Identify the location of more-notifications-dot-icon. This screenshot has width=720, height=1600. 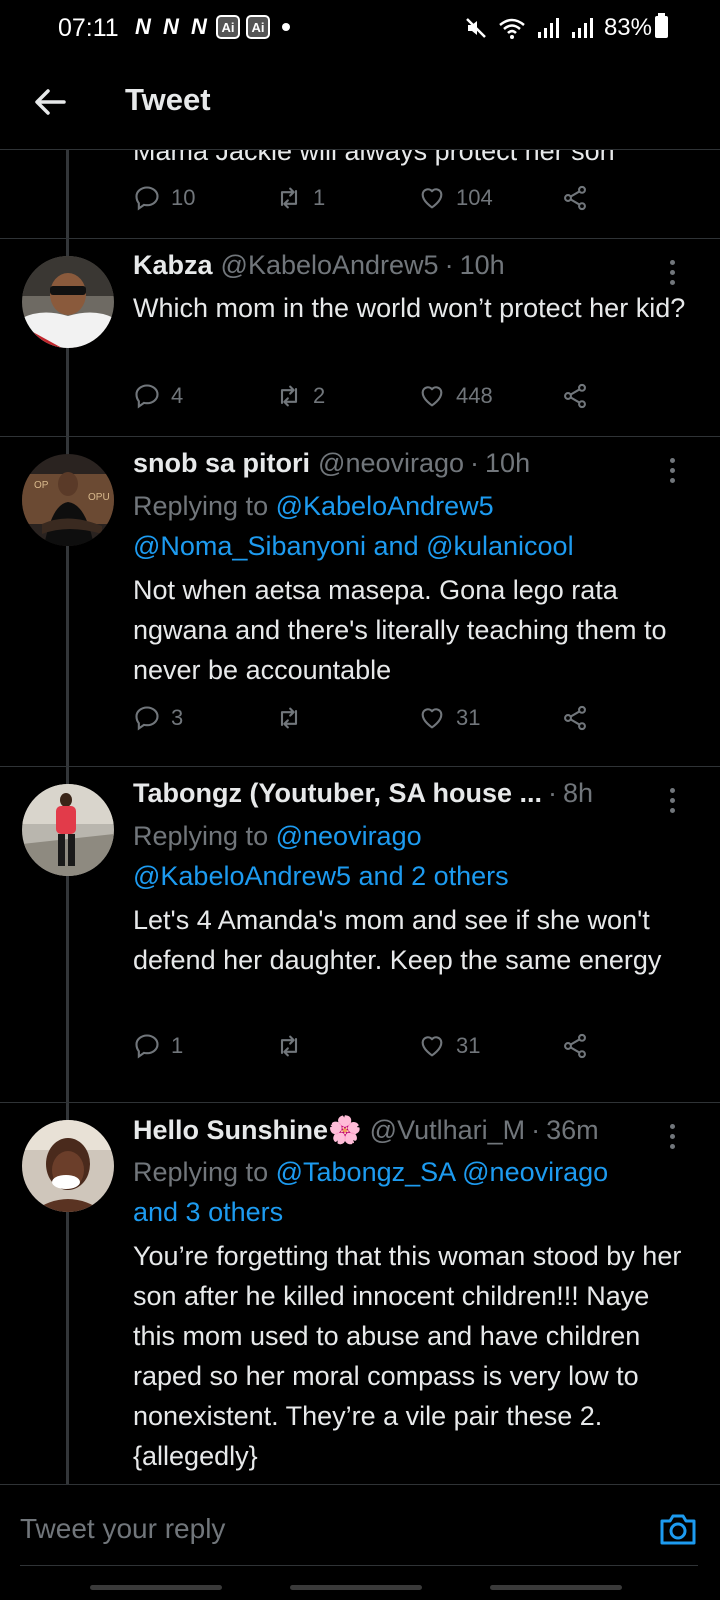
(286, 27).